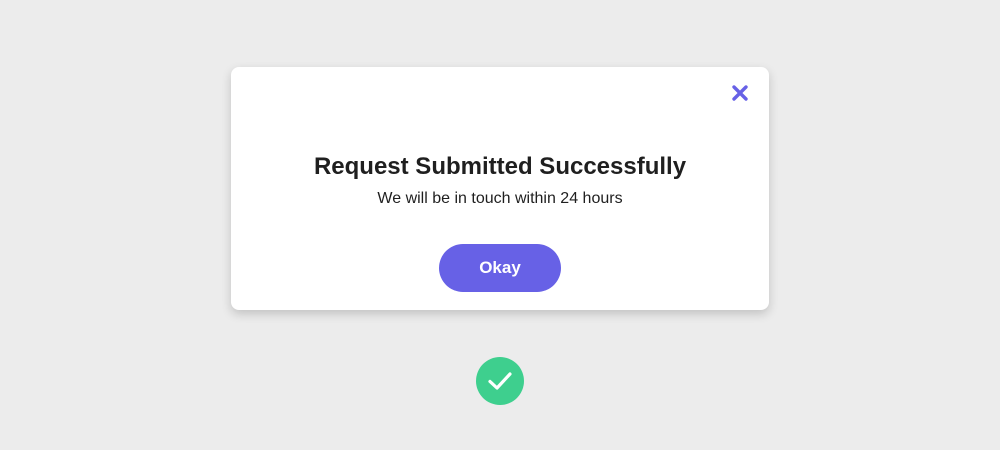 This screenshot has width=1000, height=450. I want to click on close-icon, so click(740, 93).